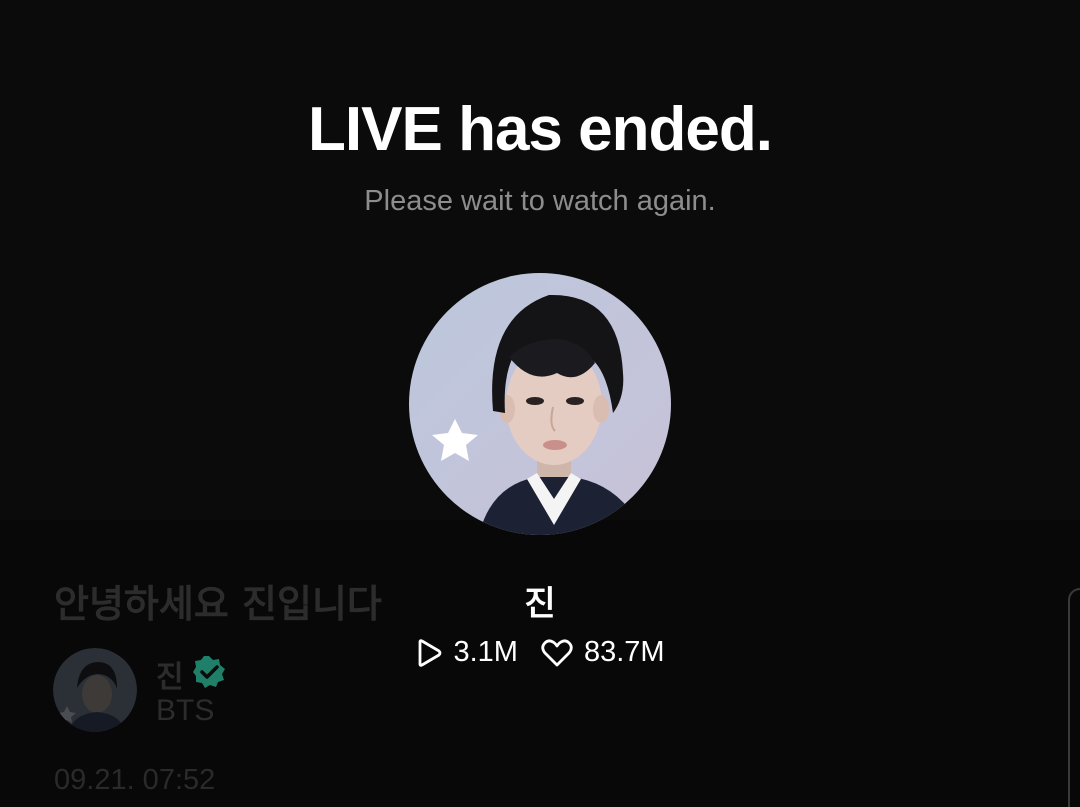 The image size is (1080, 807). What do you see at coordinates (185, 710) in the screenshot?
I see `author-group: BTS` at bounding box center [185, 710].